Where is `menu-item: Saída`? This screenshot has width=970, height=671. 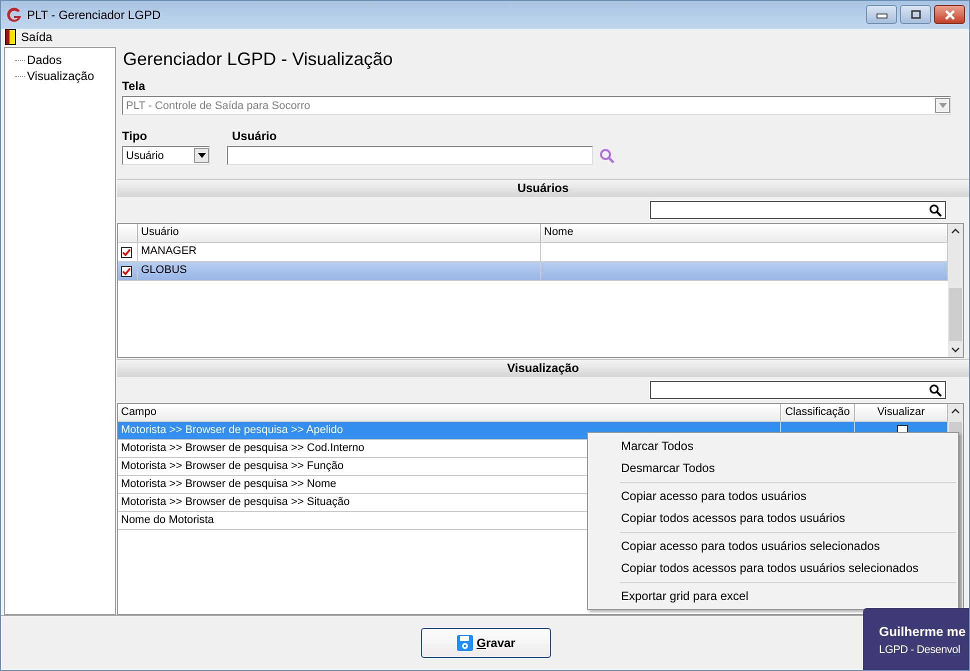
menu-item: Saída is located at coordinates (28, 37).